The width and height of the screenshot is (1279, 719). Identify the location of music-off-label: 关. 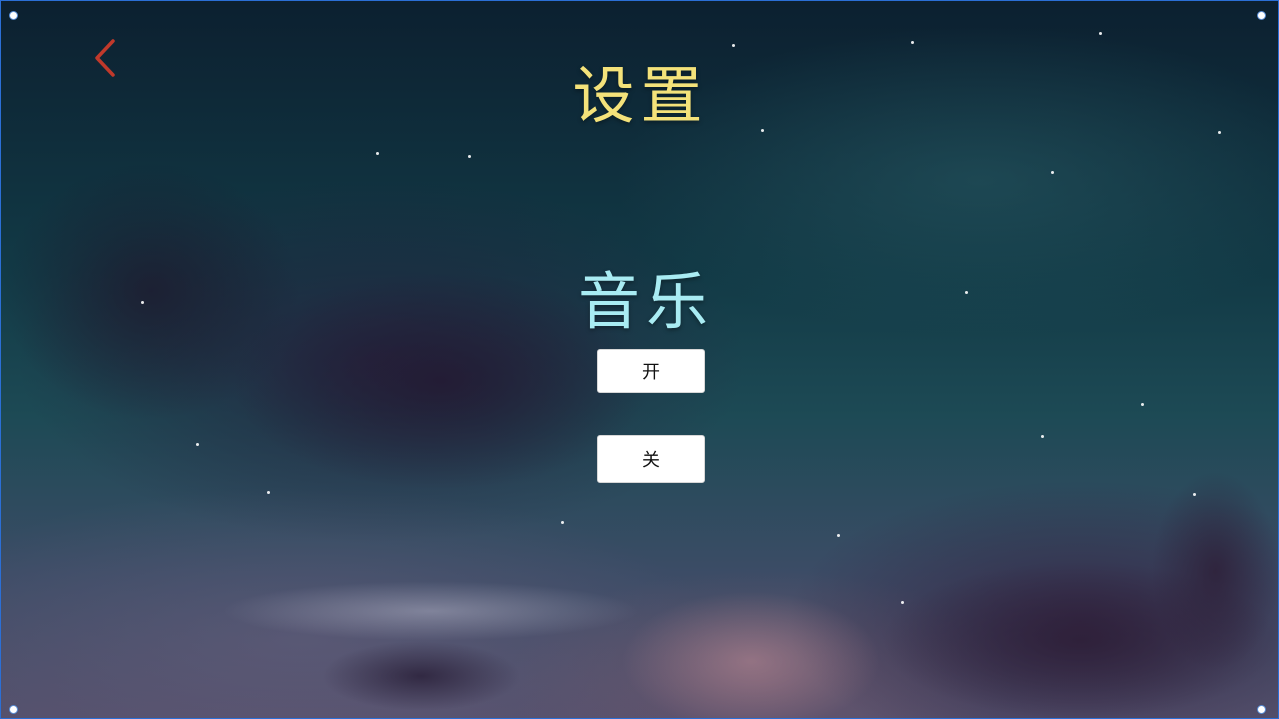
(651, 460).